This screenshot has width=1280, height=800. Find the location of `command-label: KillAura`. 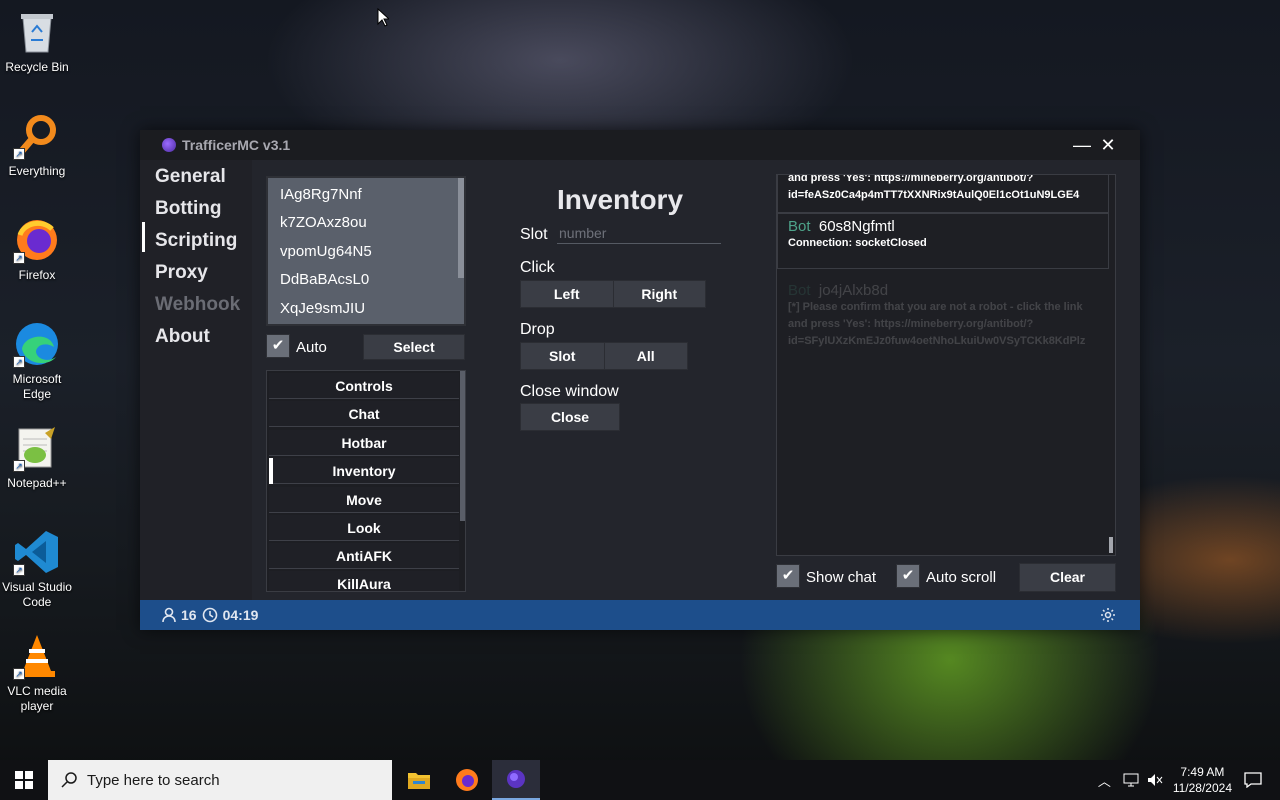

command-label: KillAura is located at coordinates (364, 584).